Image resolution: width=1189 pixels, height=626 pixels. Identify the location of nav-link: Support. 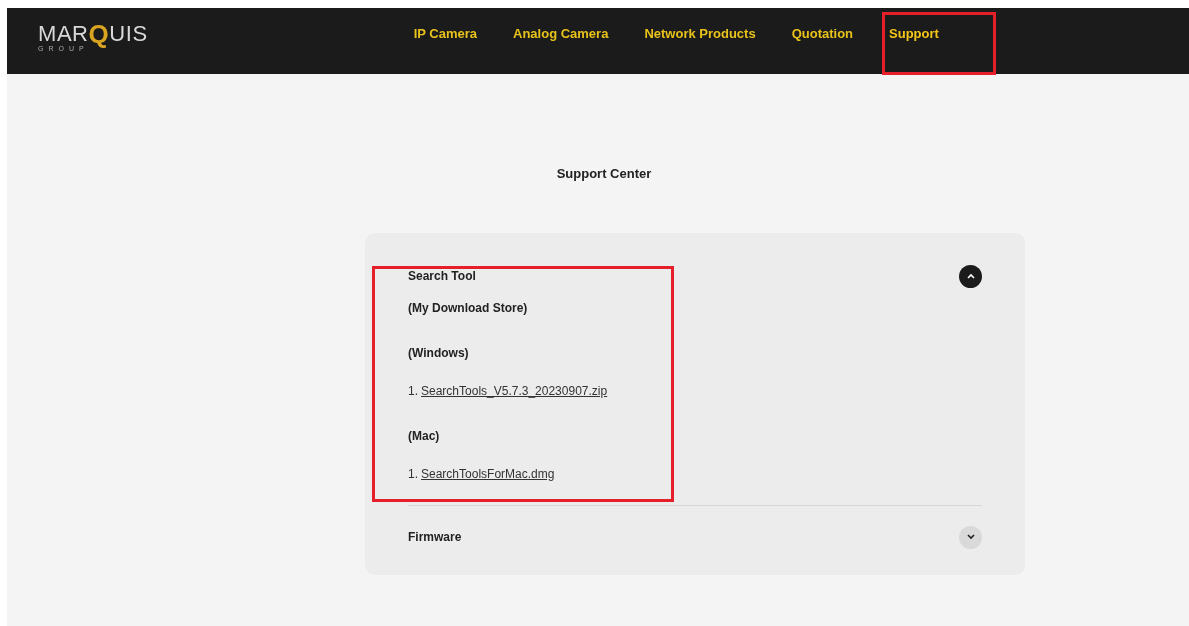
(914, 34).